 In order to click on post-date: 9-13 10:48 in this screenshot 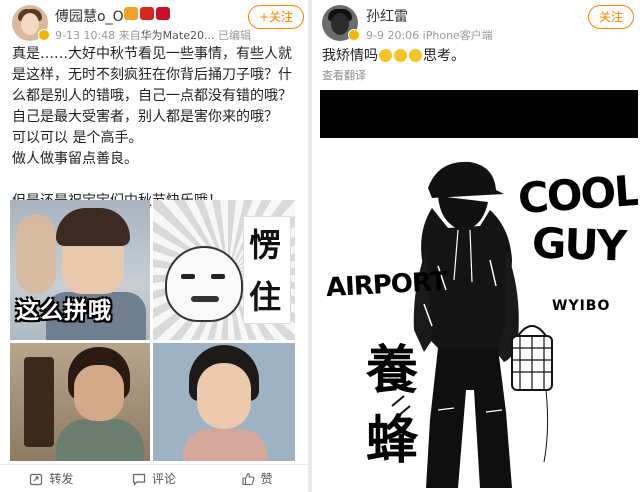, I will do `click(85, 35)`.